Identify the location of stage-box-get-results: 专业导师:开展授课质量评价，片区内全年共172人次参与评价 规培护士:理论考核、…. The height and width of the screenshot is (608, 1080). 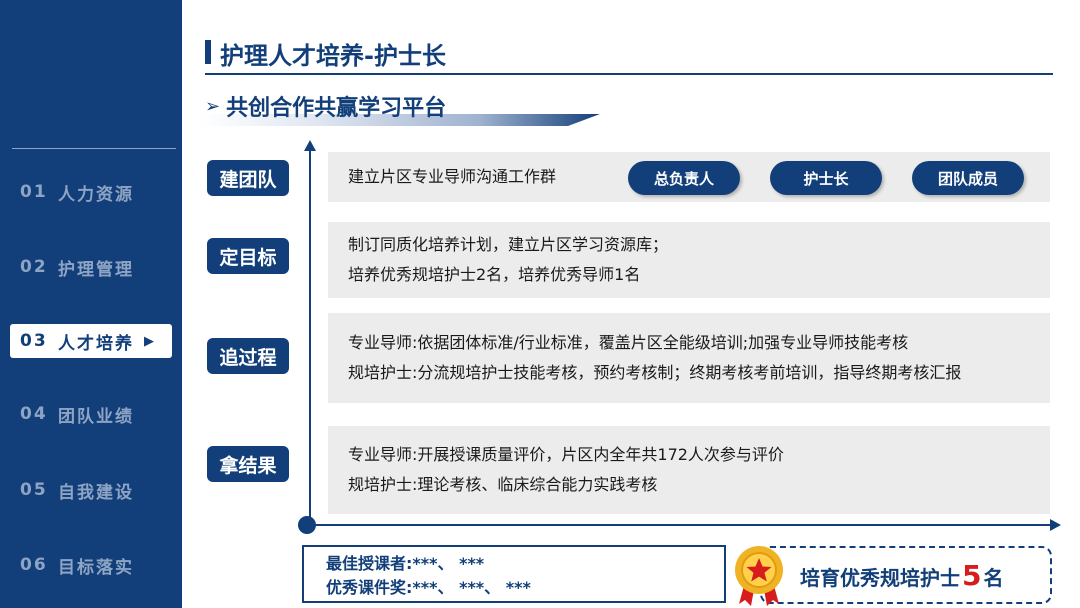
(689, 470).